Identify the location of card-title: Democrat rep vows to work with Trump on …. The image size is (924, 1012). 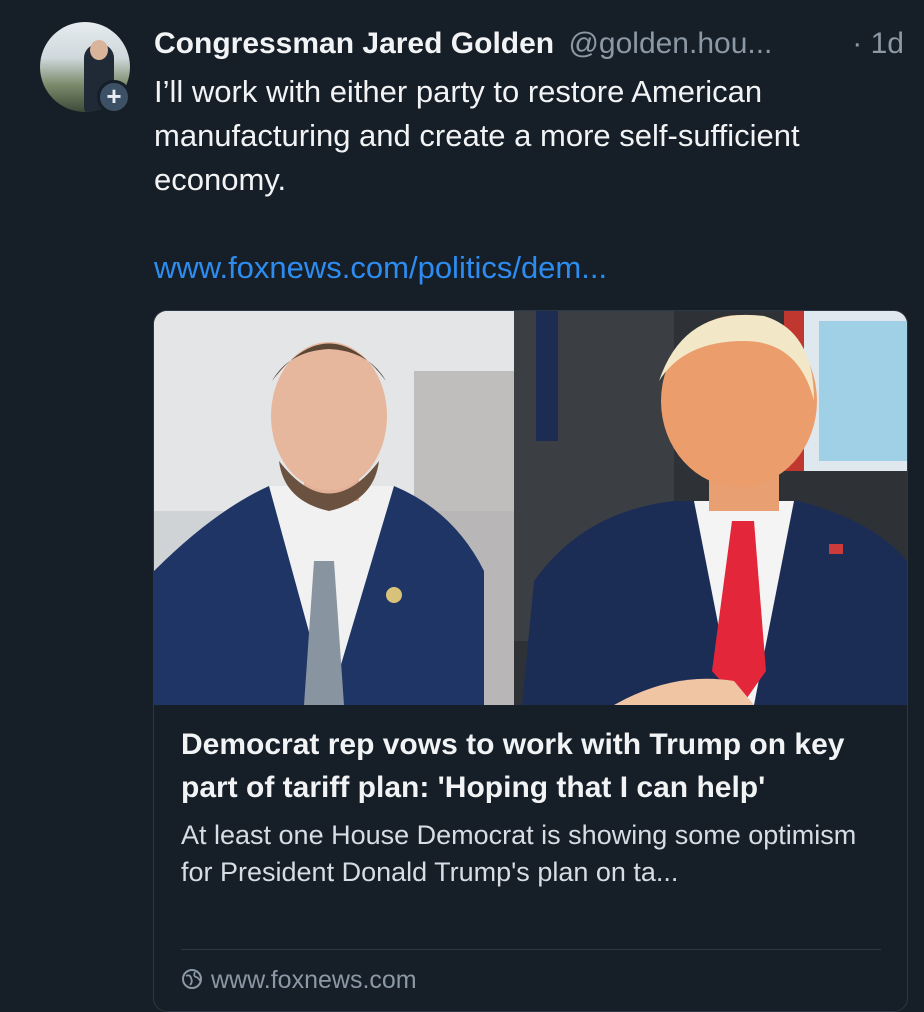
(531, 766).